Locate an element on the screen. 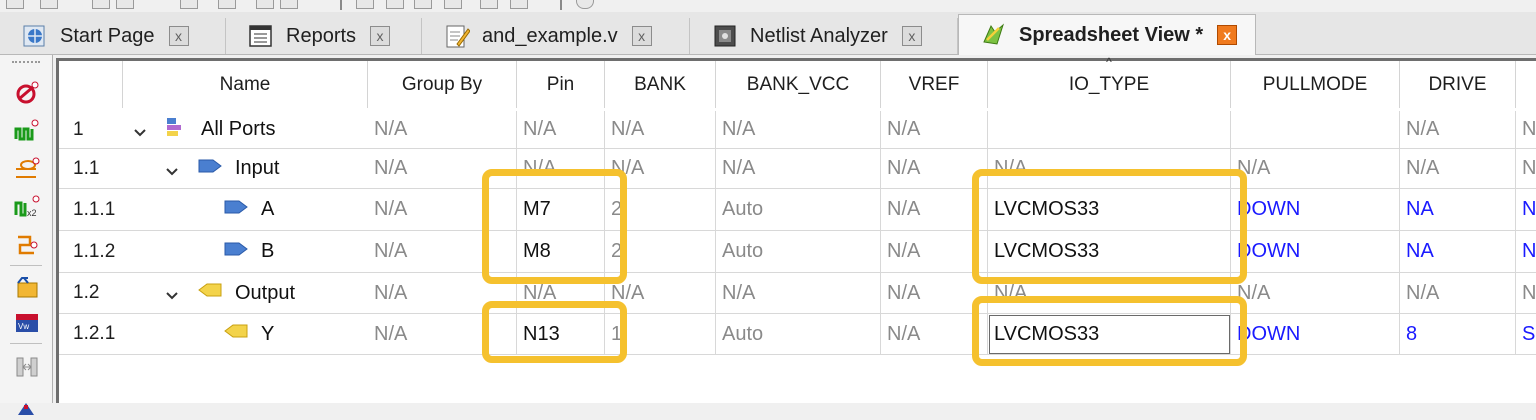  sidebar-tool-partial-icon is located at coordinates (27, 403).